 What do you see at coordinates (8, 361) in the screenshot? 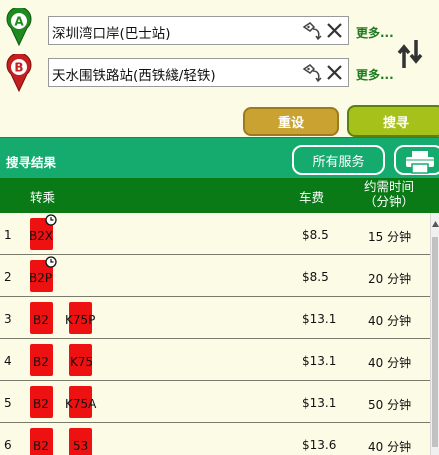
I see `row-number: 4` at bounding box center [8, 361].